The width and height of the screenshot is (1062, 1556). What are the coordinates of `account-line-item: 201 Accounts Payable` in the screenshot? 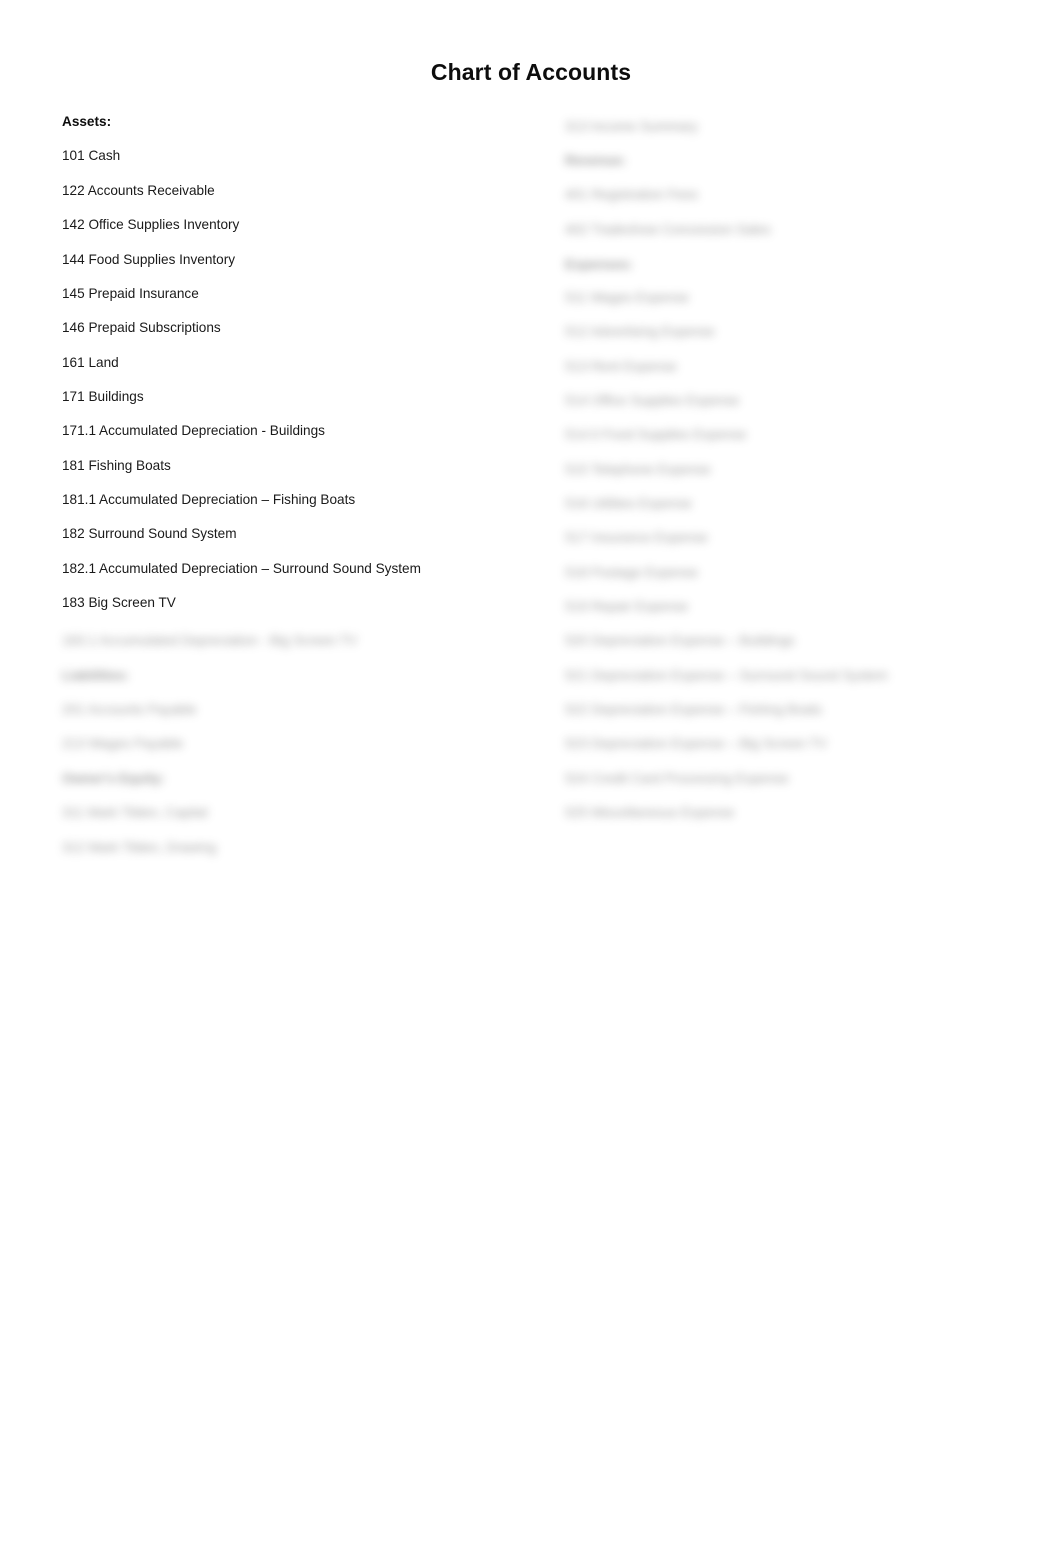 It's located at (129, 709).